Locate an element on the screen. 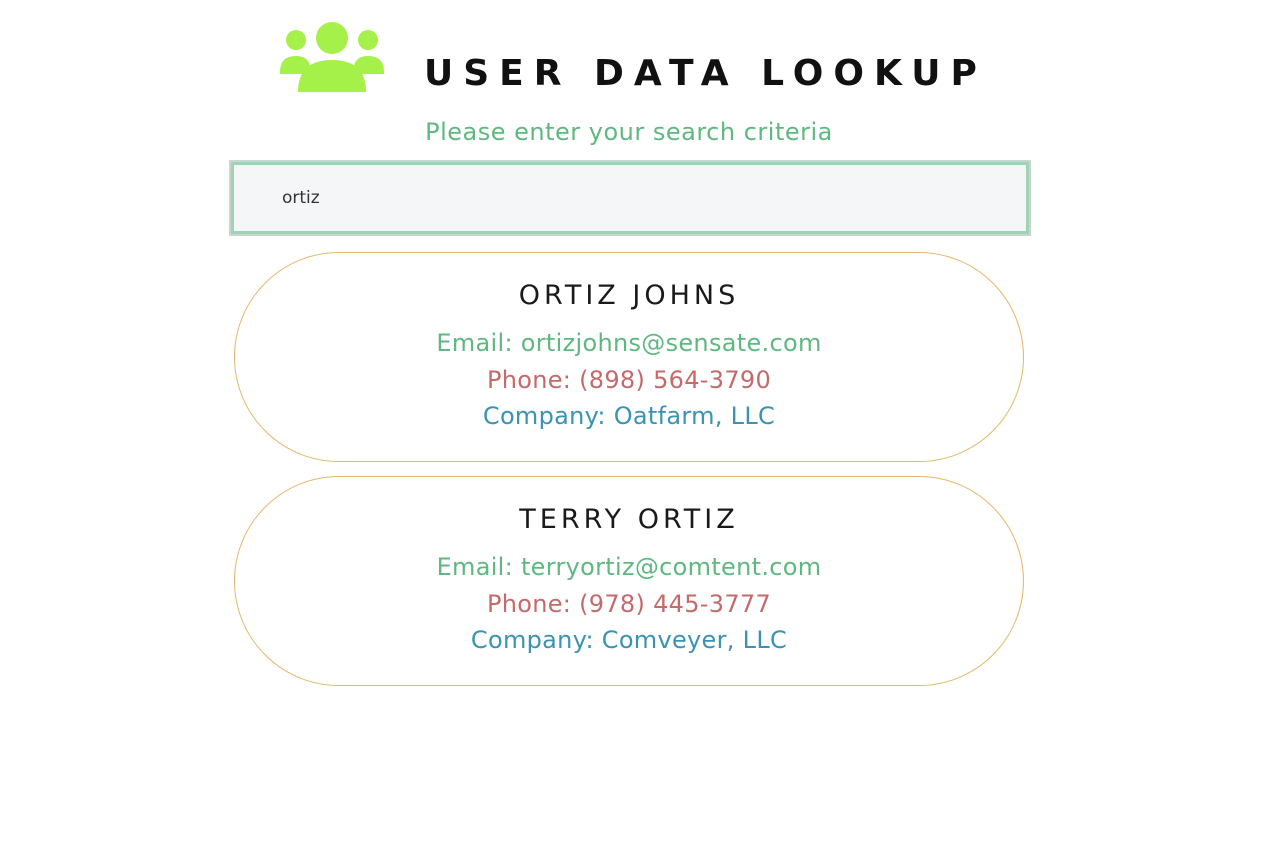 The height and width of the screenshot is (853, 1280). page-title: USER DATA LOOKUP is located at coordinates (705, 73).